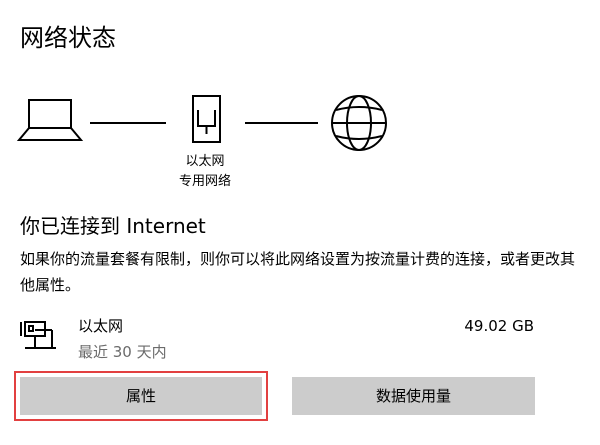  Describe the element at coordinates (122, 352) in the screenshot. I see `usage-period: 最近 30 天内` at that location.